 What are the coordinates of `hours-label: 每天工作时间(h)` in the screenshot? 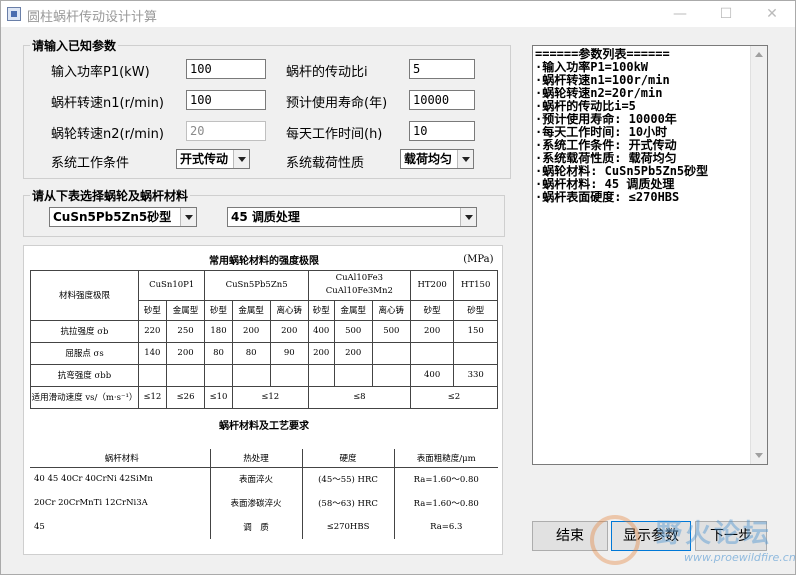 It's located at (334, 134).